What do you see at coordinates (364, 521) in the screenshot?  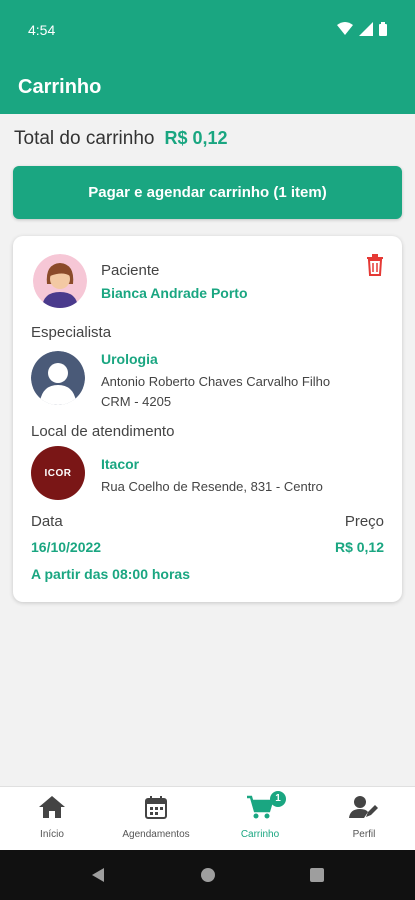 I see `price-label: Preço` at bounding box center [364, 521].